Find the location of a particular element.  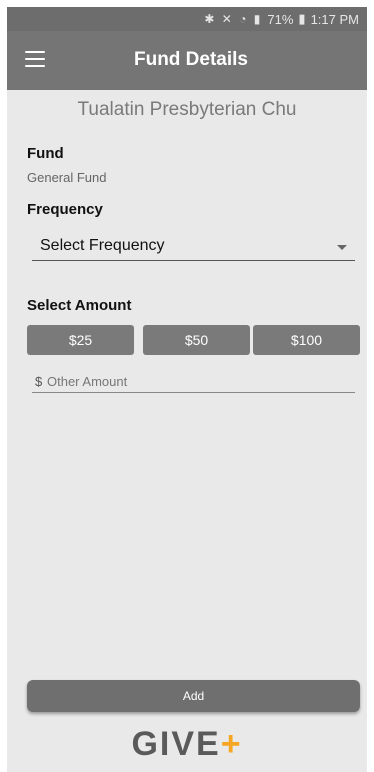

amount-button-50: $50 is located at coordinates (196, 340).